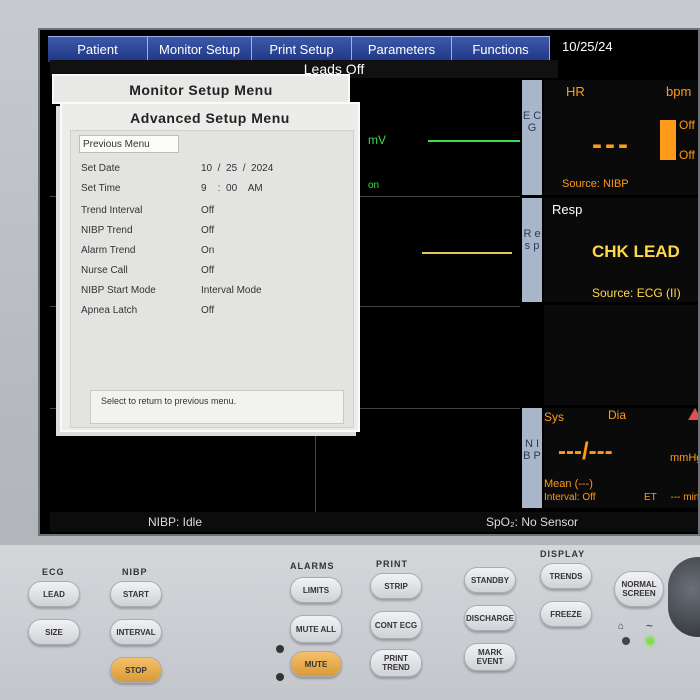 The height and width of the screenshot is (700, 700). What do you see at coordinates (687, 155) in the screenshot?
I see `hr-low-limit: Off` at bounding box center [687, 155].